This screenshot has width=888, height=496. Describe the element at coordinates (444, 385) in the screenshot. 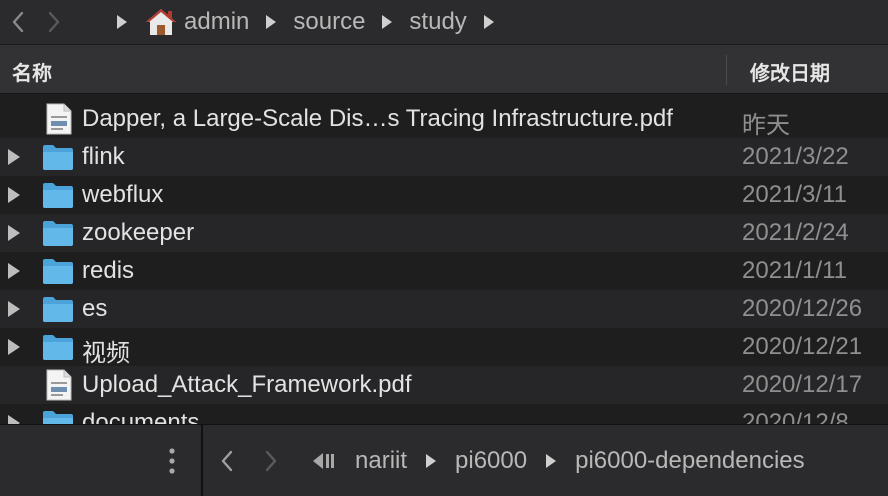

I see `list-item: Upload_Attack_Framework.pdf 2020/12/17` at that location.